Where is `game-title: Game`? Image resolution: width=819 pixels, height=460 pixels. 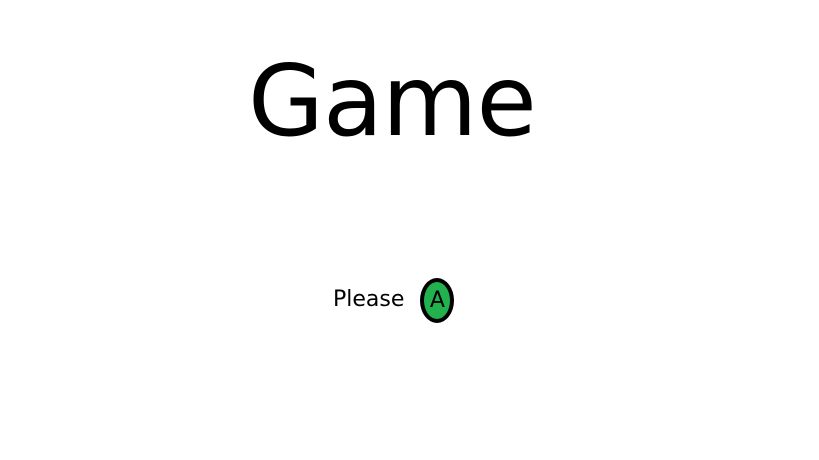 game-title: Game is located at coordinates (392, 102).